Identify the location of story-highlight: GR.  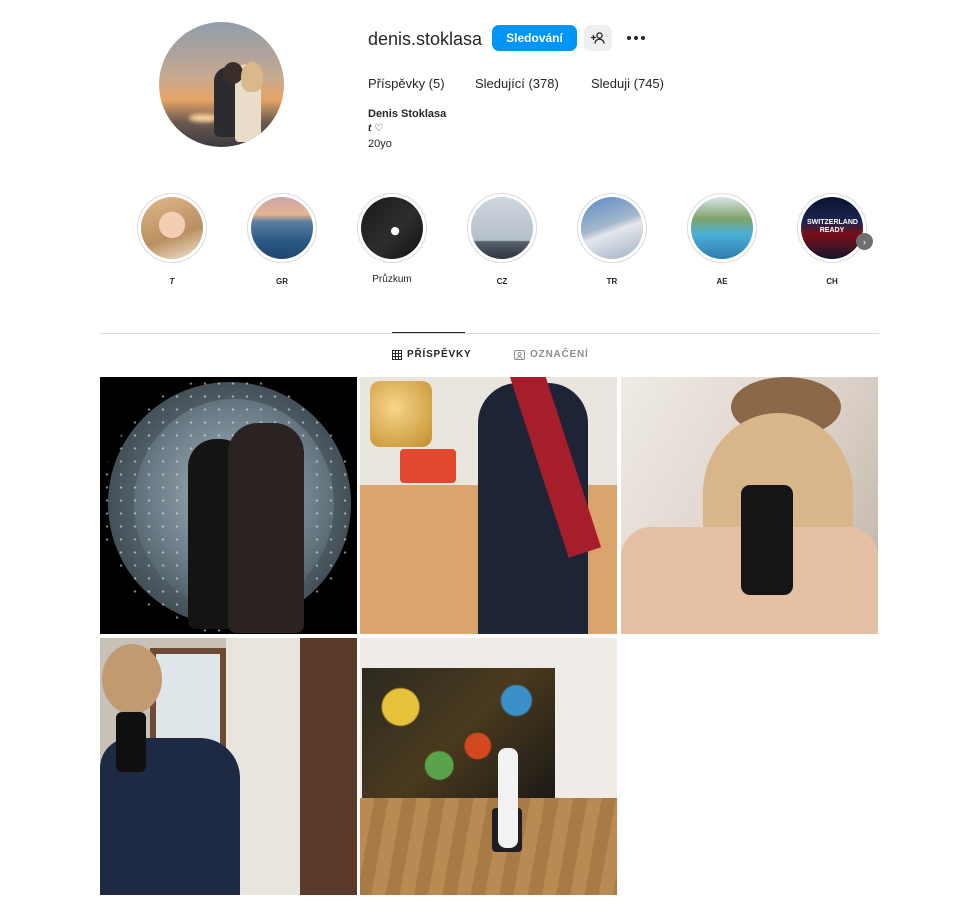
(282, 239).